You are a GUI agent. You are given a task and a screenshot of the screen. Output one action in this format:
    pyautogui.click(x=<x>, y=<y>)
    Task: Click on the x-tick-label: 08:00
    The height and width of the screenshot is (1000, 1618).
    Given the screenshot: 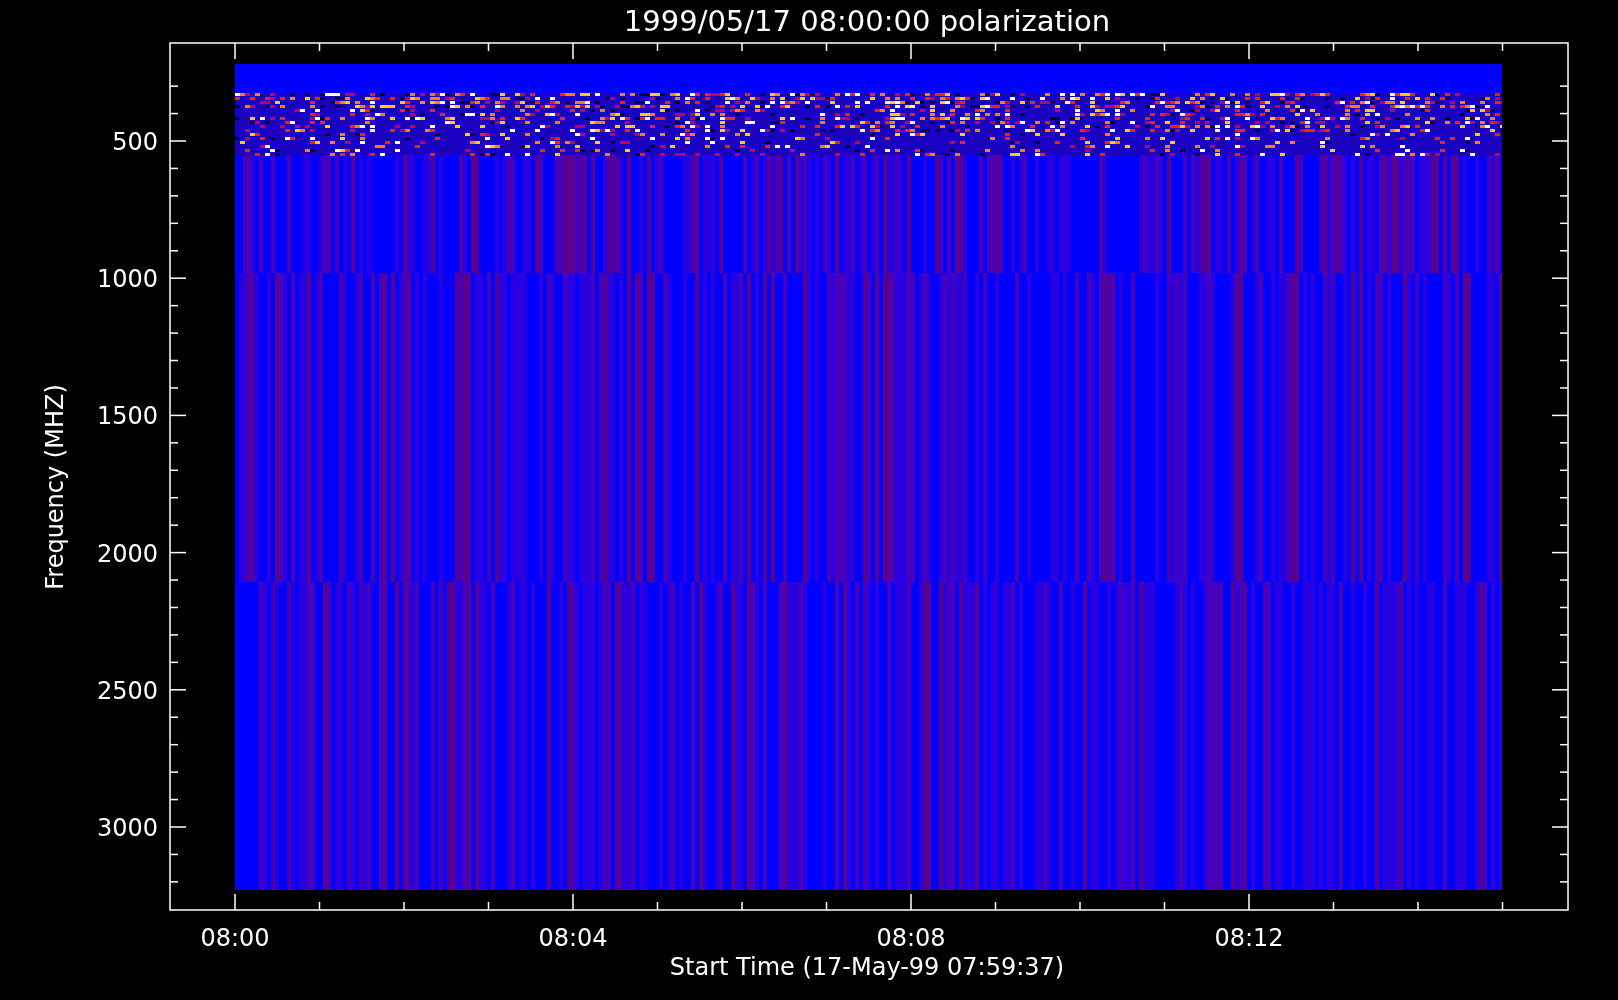 What is the action you would take?
    pyautogui.click(x=235, y=938)
    